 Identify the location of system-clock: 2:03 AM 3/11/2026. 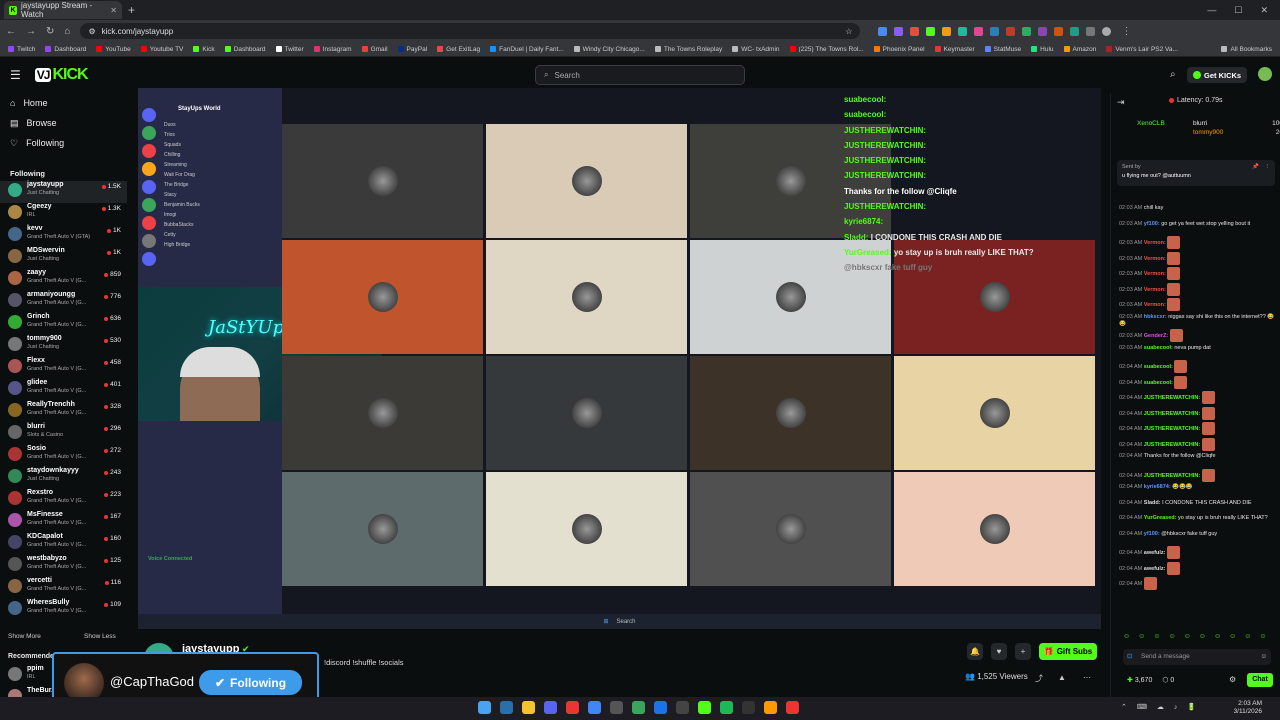
(1248, 708).